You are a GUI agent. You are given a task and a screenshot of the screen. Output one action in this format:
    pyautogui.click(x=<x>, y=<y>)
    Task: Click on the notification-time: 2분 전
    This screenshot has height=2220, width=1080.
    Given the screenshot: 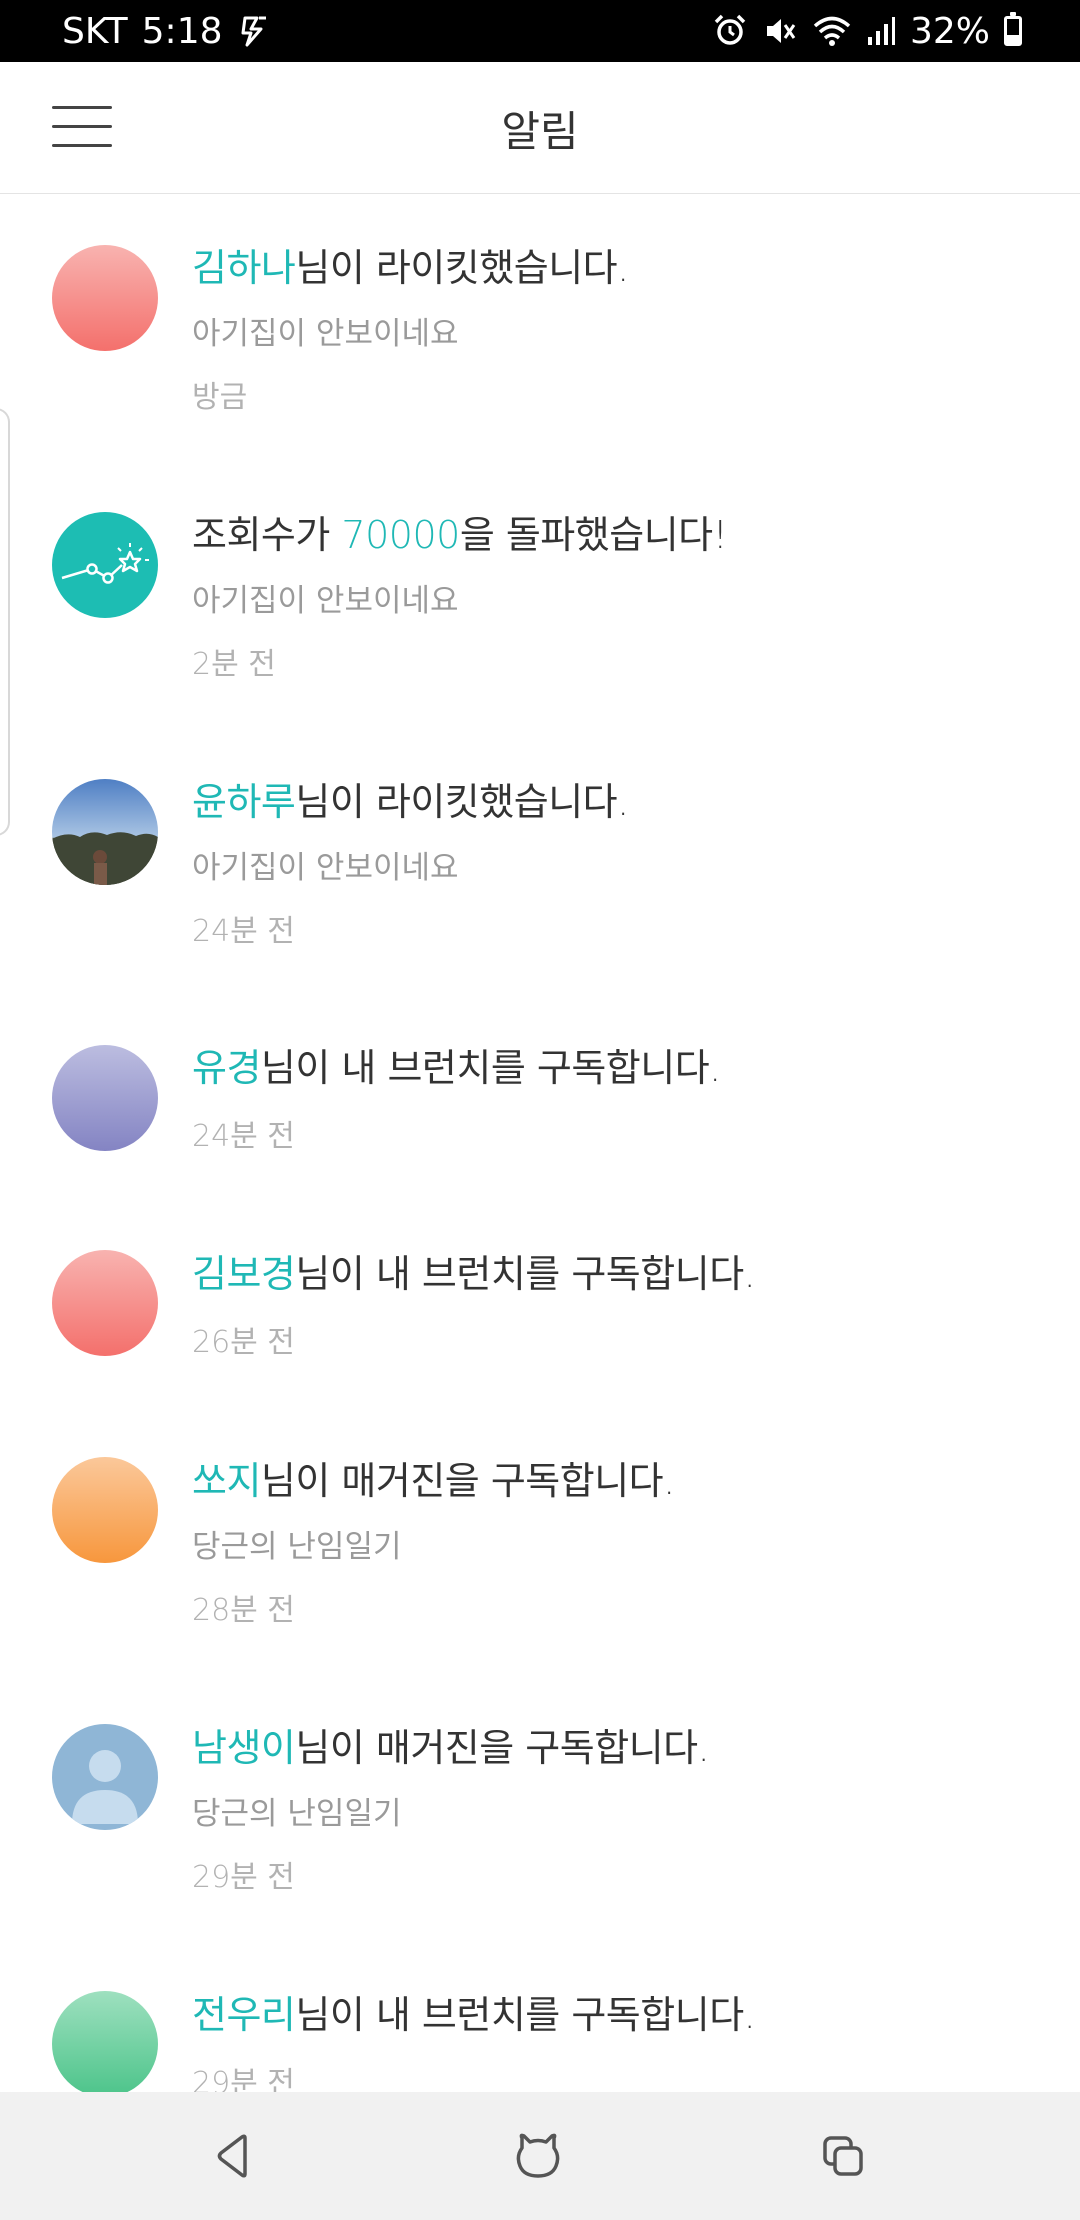 What is the action you would take?
    pyautogui.click(x=234, y=664)
    